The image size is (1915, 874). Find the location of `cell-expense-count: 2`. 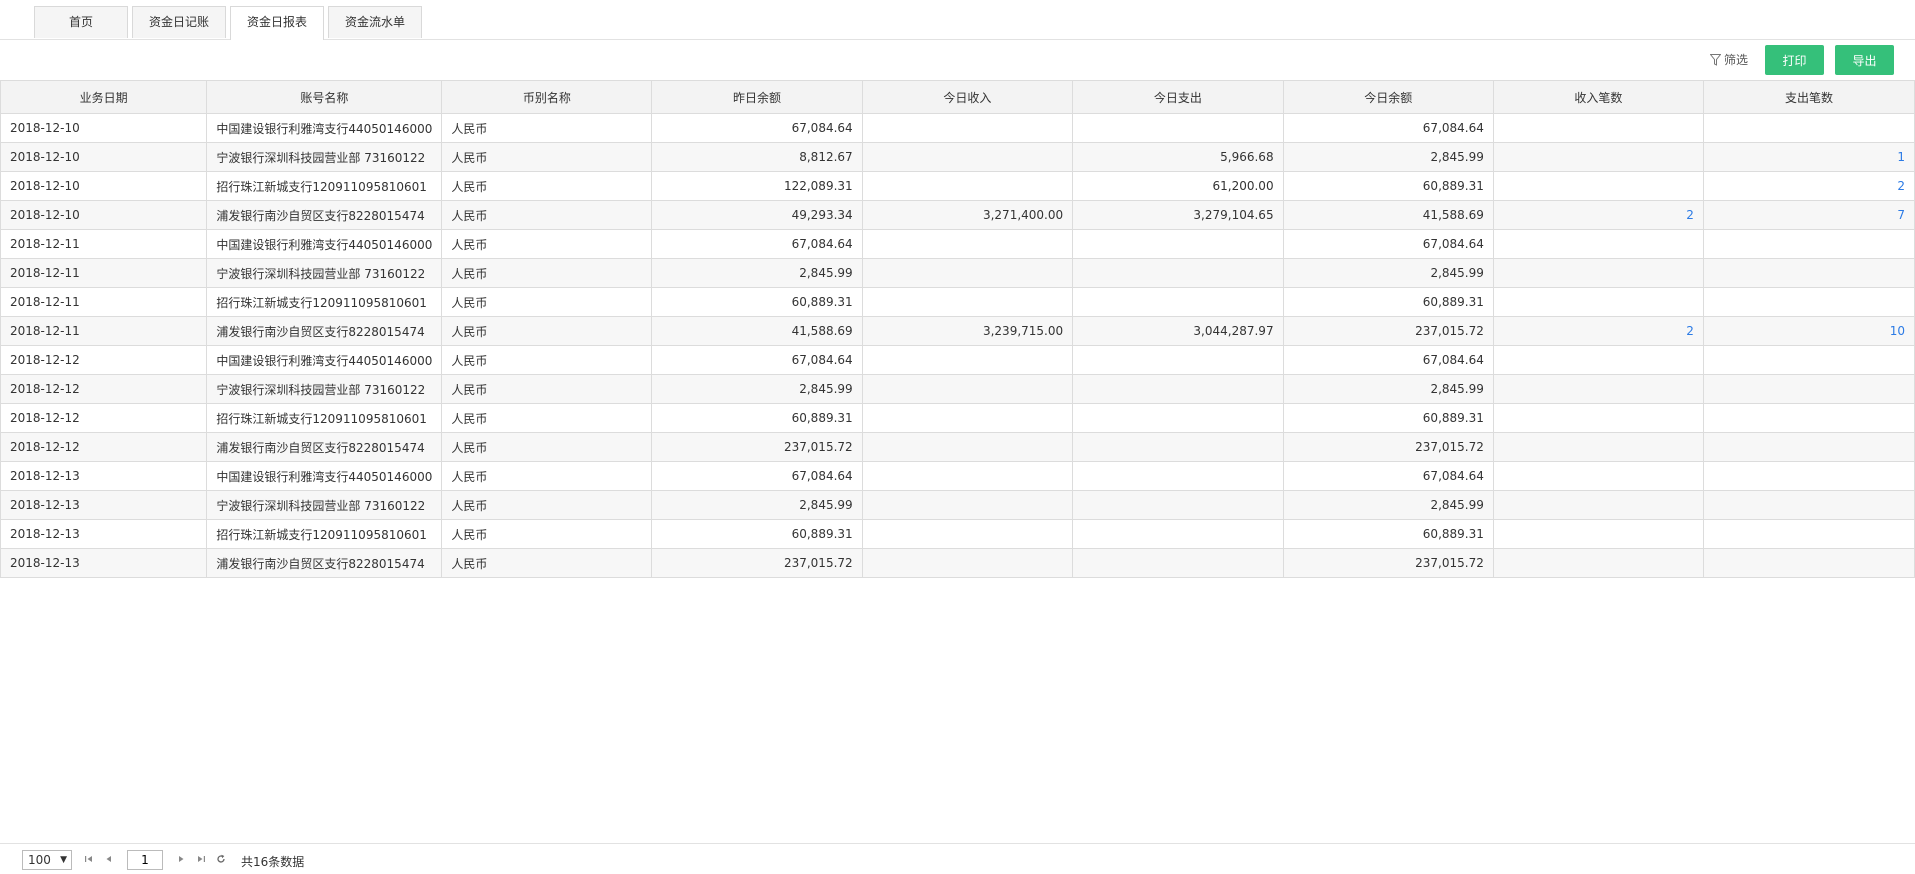

cell-expense-count: 2 is located at coordinates (1808, 186).